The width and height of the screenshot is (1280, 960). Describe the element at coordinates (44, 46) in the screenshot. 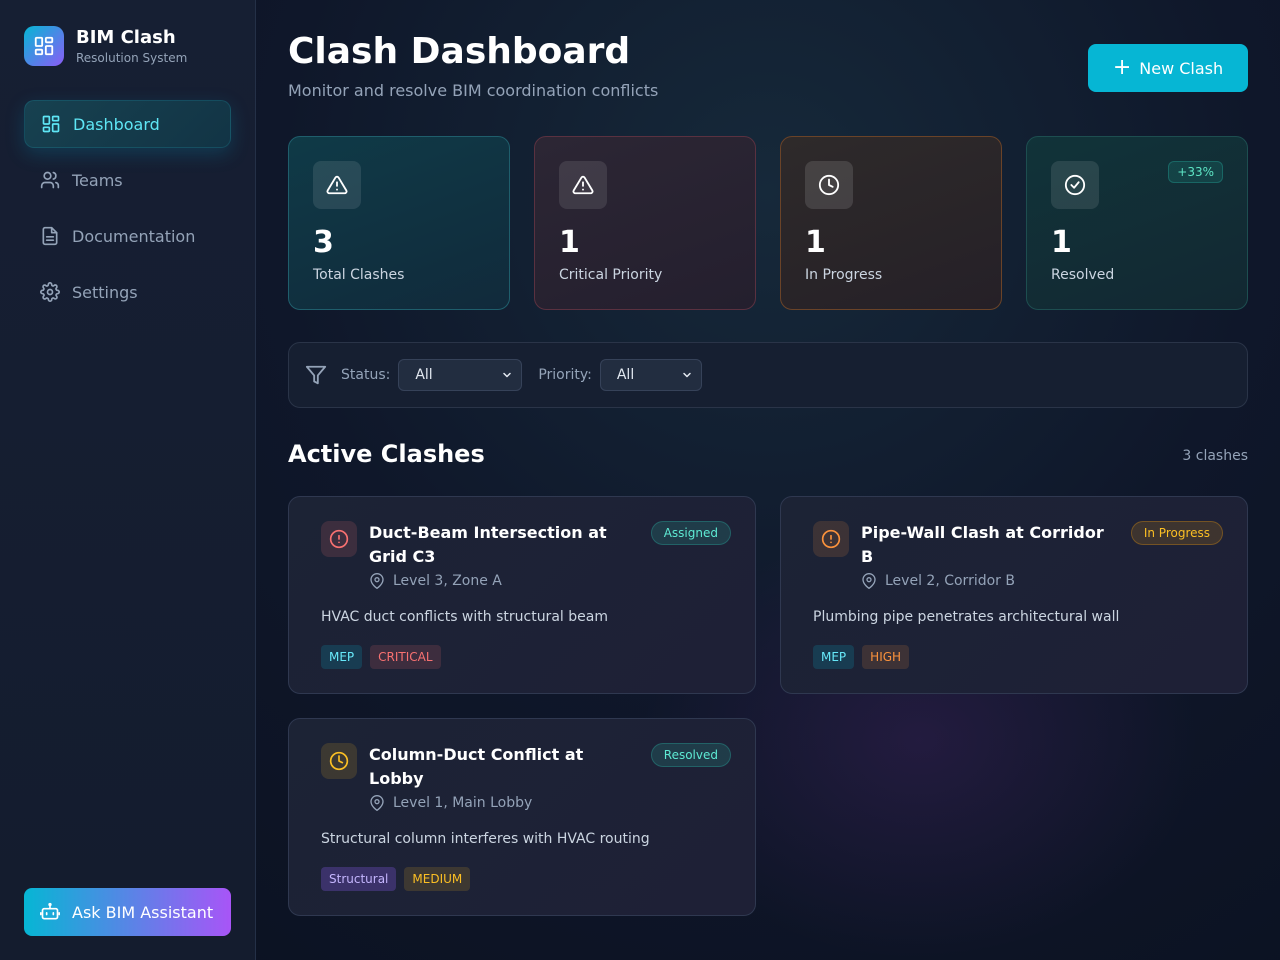

I see `logo-icon` at that location.